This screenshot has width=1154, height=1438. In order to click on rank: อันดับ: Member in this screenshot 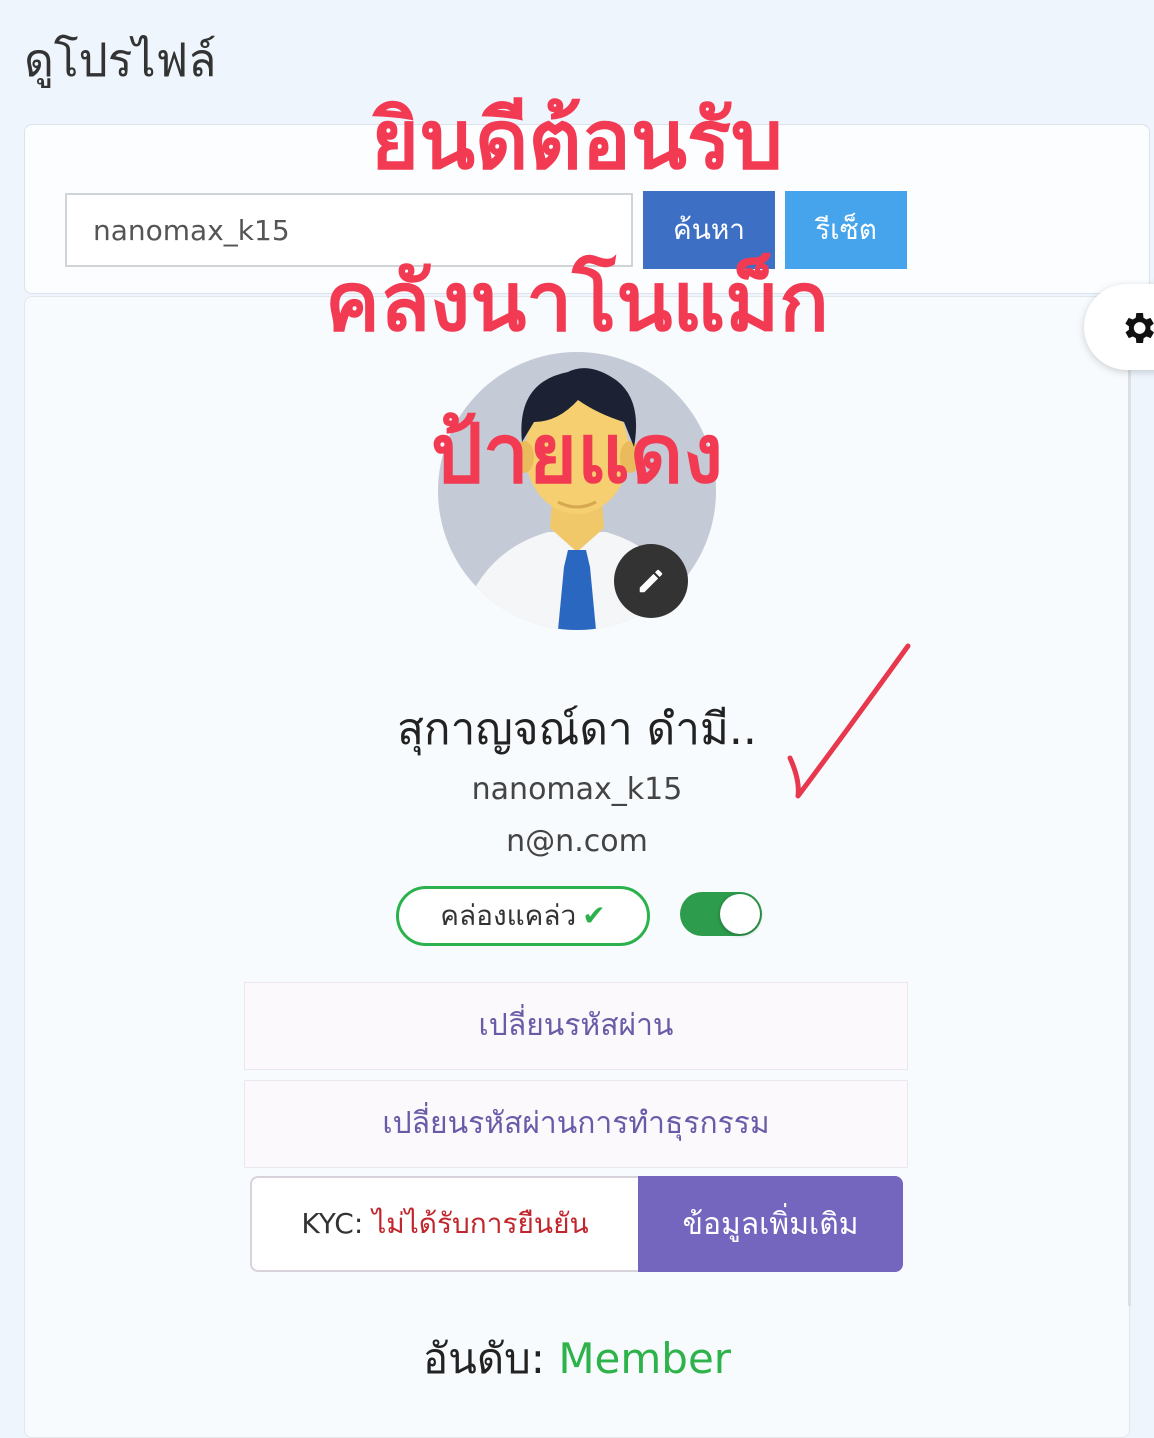, I will do `click(577, 1359)`.